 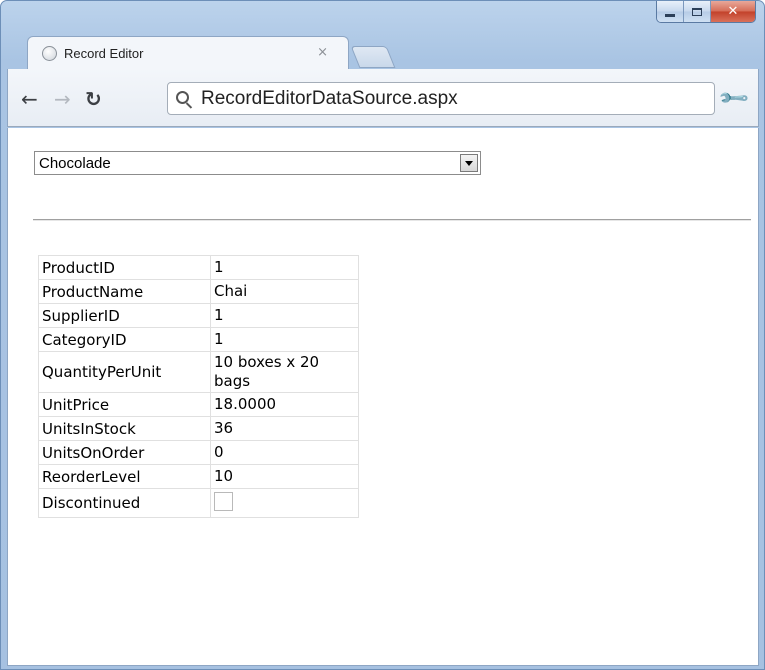 I want to click on field-name: ProductName, so click(x=124, y=291).